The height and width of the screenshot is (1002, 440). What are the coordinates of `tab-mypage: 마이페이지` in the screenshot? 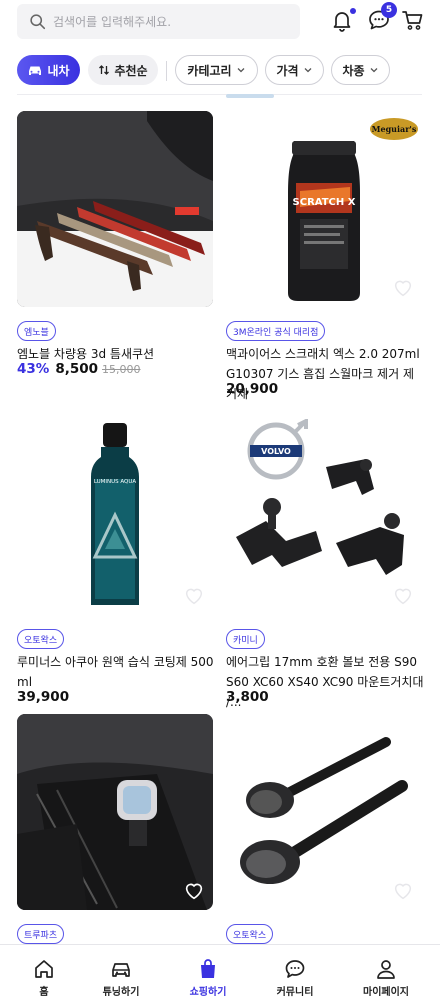 It's located at (386, 973).